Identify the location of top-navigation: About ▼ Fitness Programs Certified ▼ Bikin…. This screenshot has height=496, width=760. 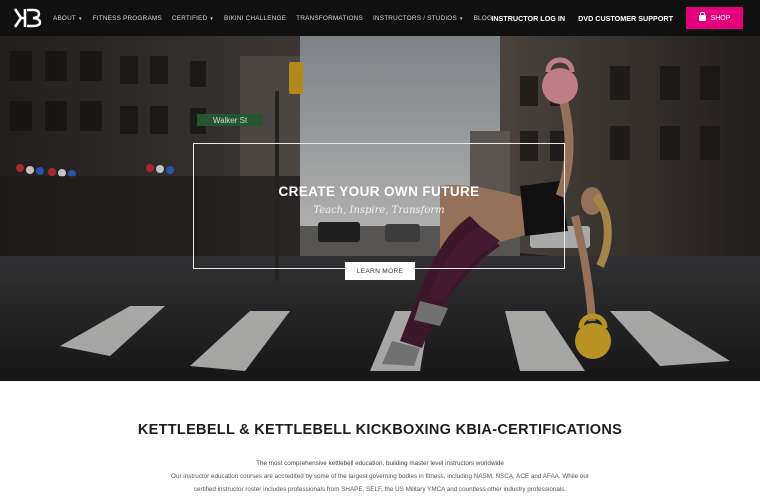
(380, 18).